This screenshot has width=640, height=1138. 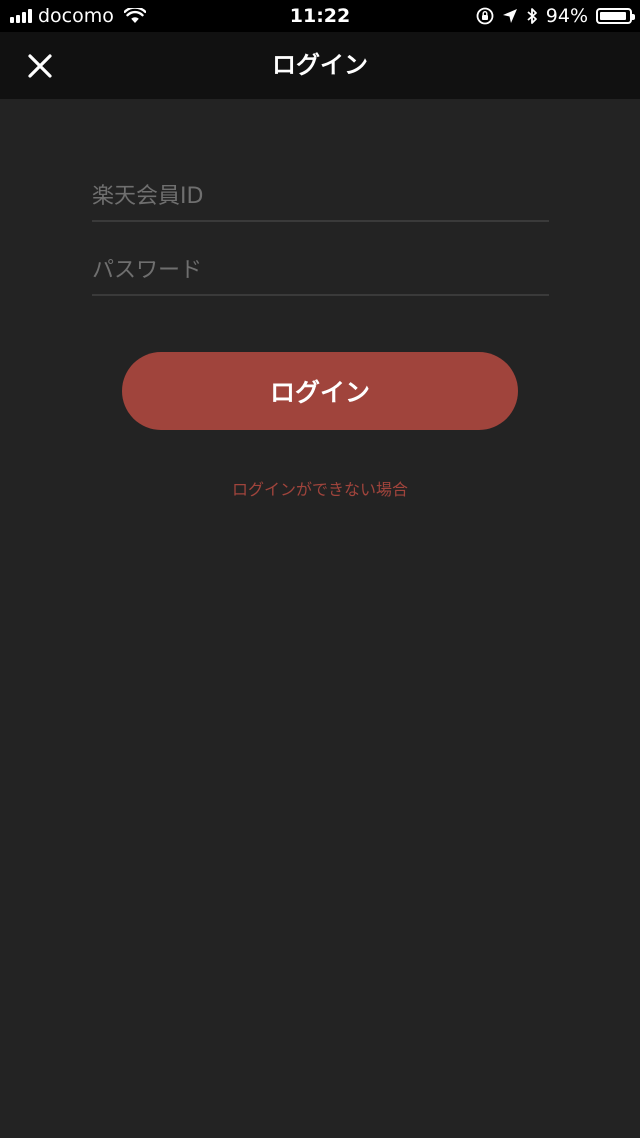 I want to click on status-bar-right: 94%, so click(x=555, y=16).